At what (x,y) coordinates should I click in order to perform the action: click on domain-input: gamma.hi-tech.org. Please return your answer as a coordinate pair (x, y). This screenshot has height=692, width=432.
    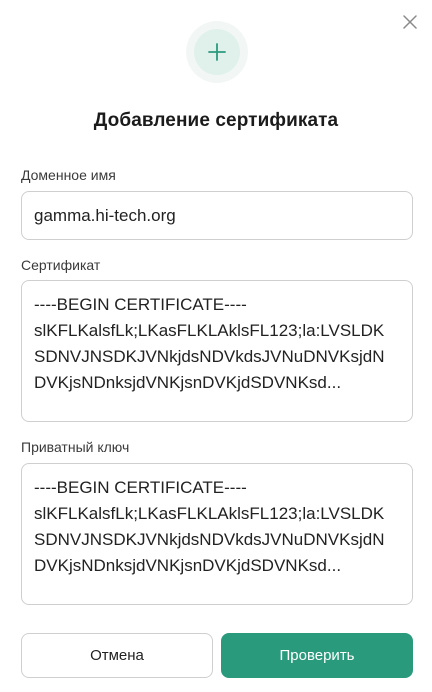
    Looking at the image, I should click on (217, 215).